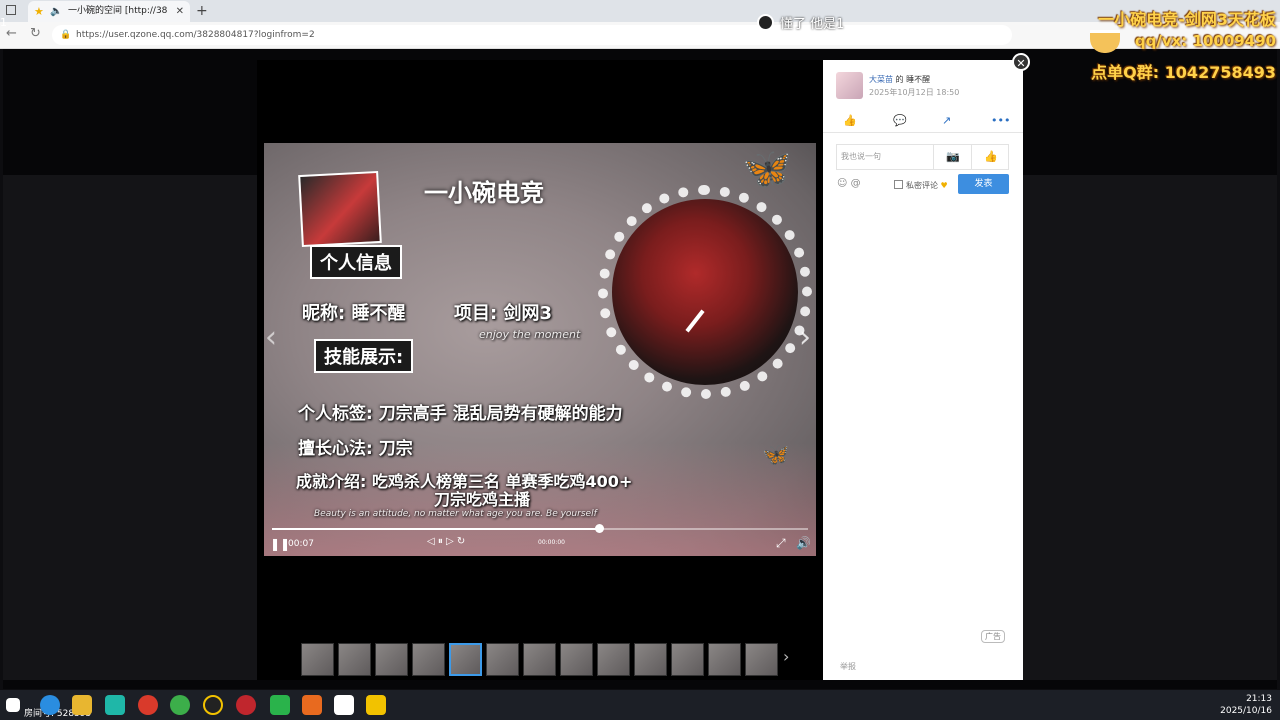  Describe the element at coordinates (812, 24) in the screenshot. I see `chat-text: 懂了 他是1` at that location.